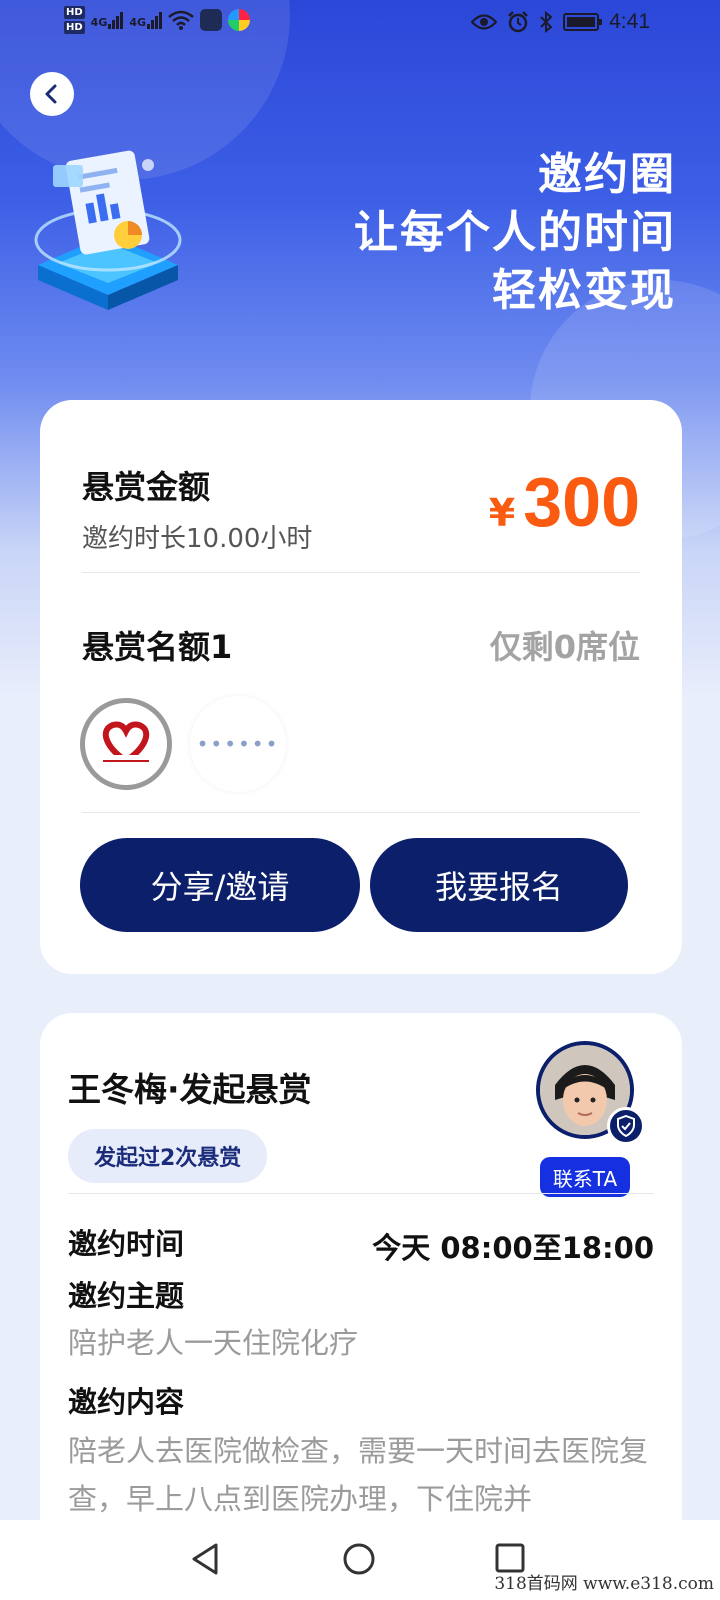  What do you see at coordinates (502, 513) in the screenshot?
I see `currency-symbol: ¥` at bounding box center [502, 513].